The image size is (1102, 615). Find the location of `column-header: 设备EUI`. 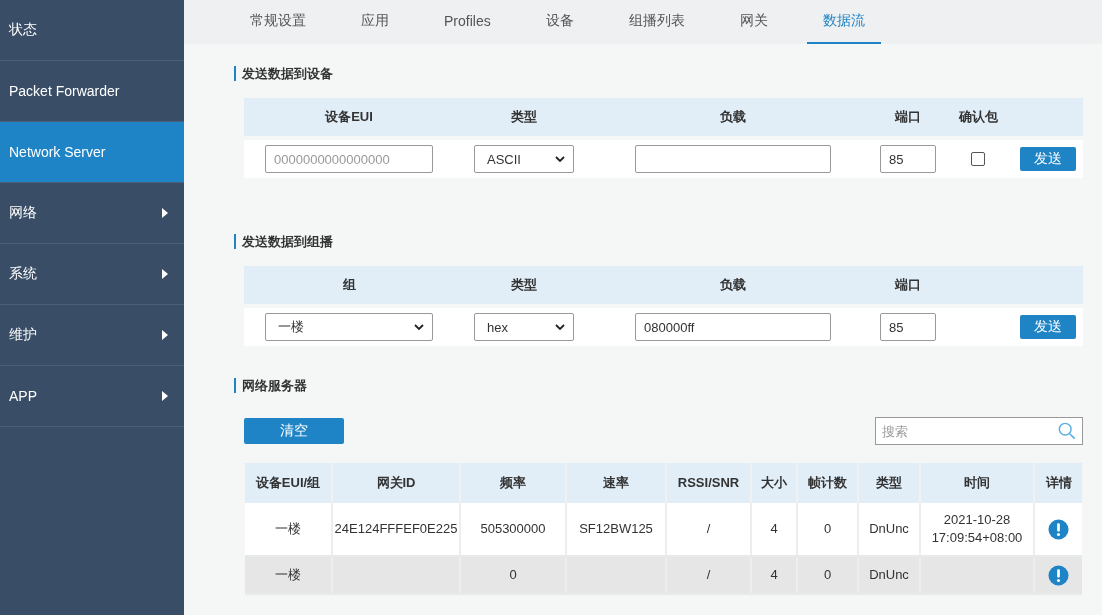

column-header: 设备EUI is located at coordinates (349, 117).